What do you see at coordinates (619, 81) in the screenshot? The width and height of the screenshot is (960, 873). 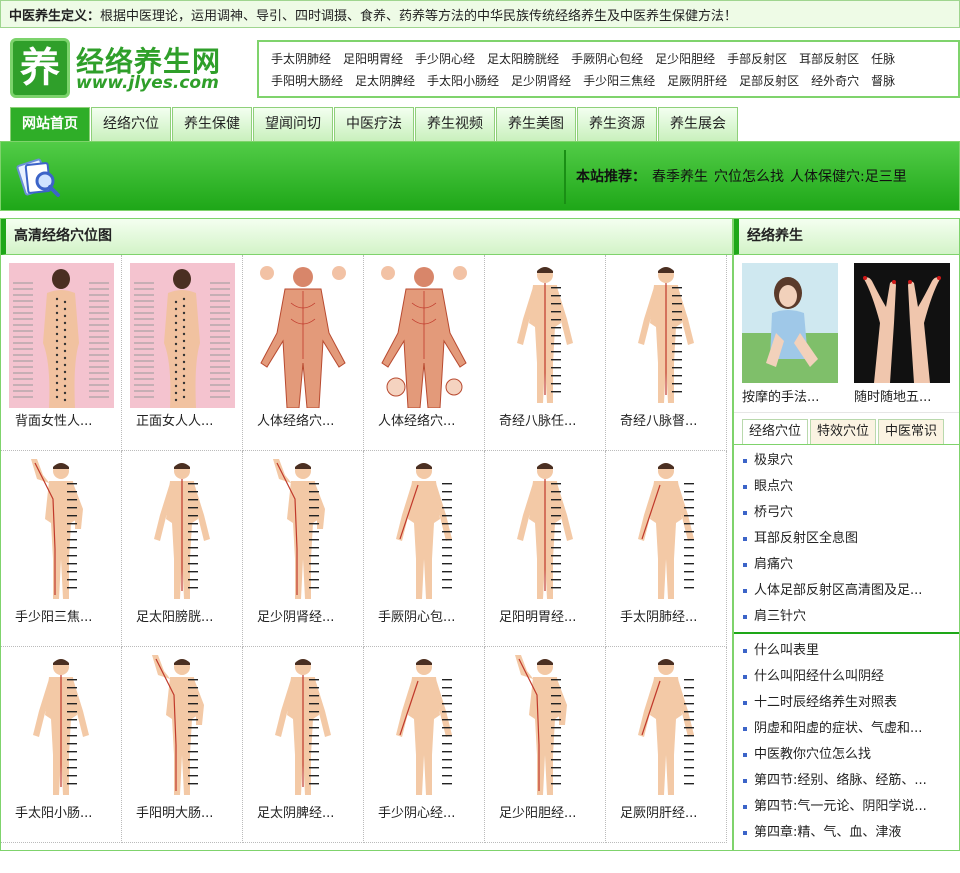 I see `meridian-link: 手少阳三焦经` at bounding box center [619, 81].